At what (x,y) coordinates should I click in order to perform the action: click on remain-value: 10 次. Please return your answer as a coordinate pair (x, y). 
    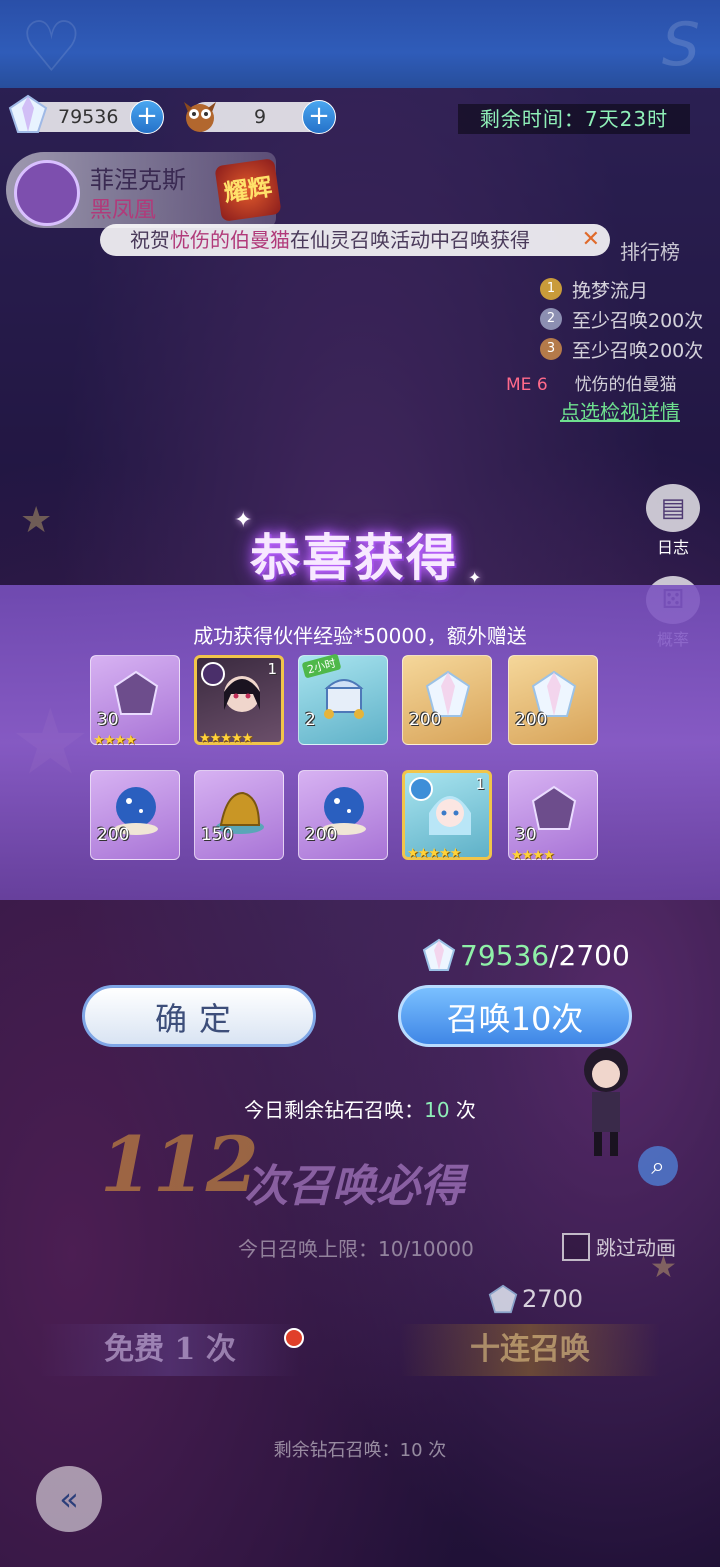
    Looking at the image, I should click on (423, 1450).